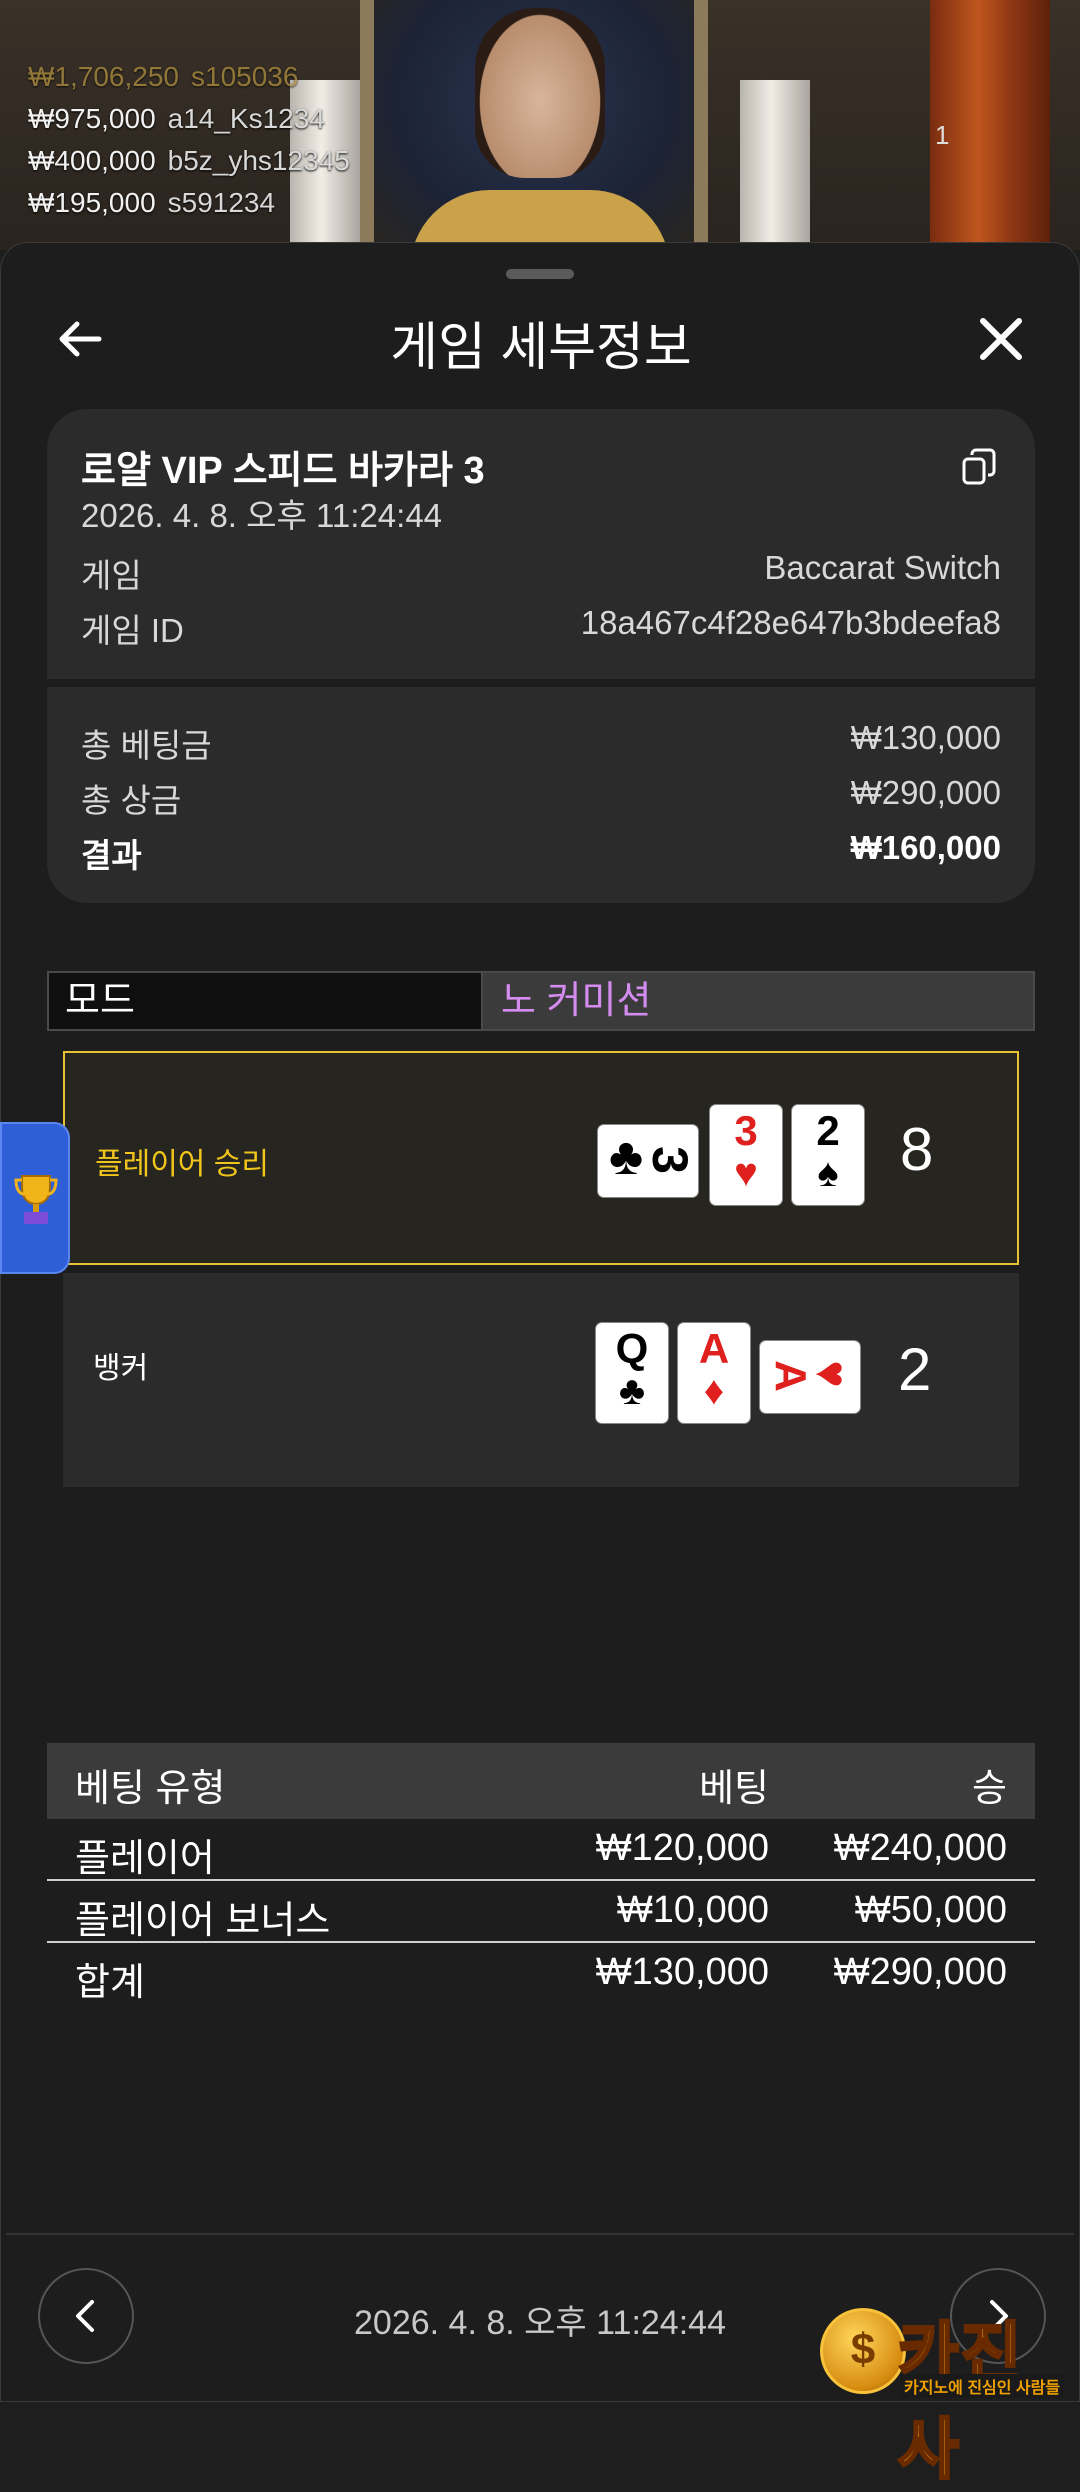  What do you see at coordinates (265, 1001) in the screenshot?
I see `mode-label: 모드` at bounding box center [265, 1001].